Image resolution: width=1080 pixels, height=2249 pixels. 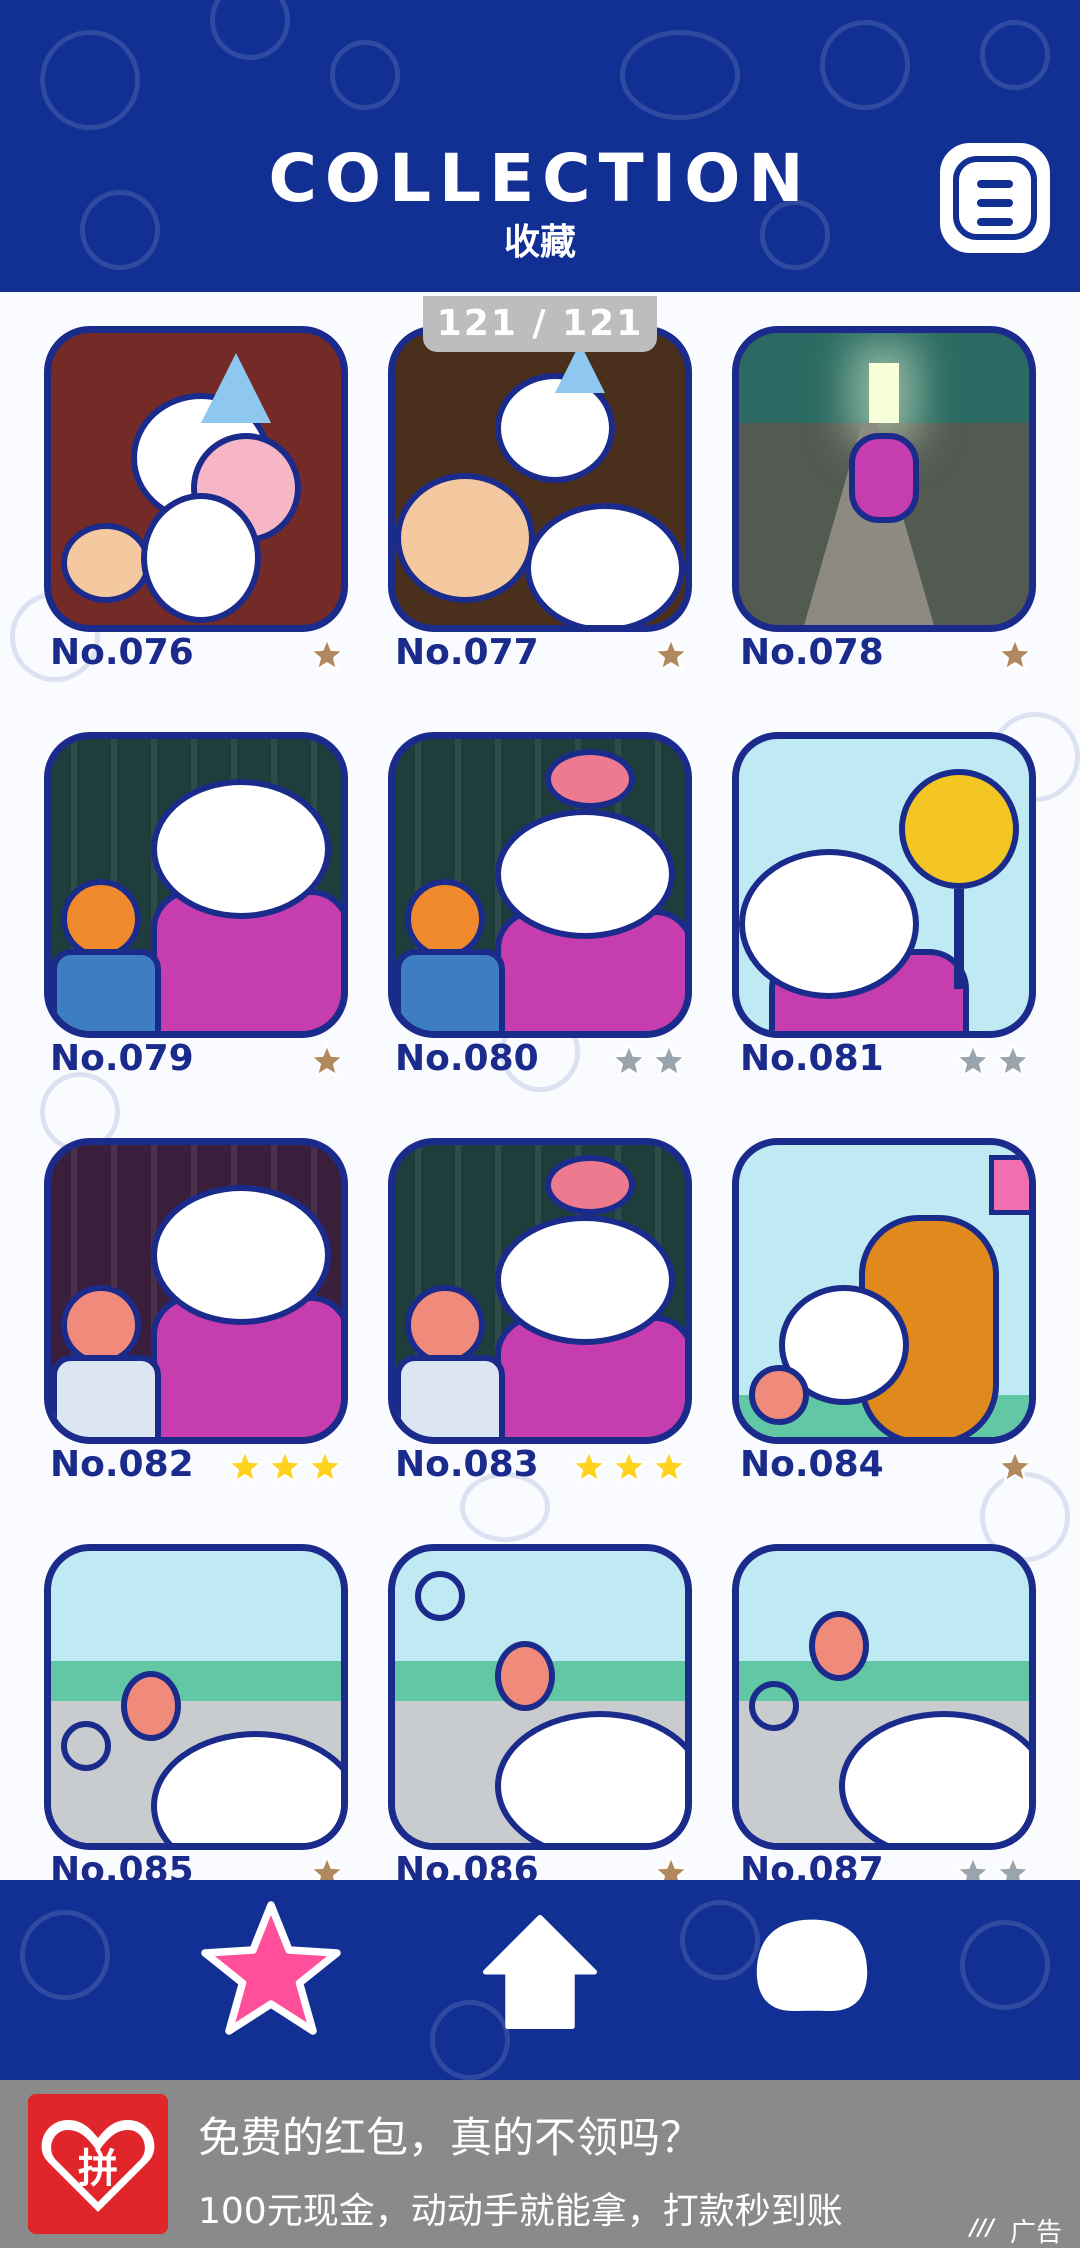 I want to click on monkey-bike-crash-illustration, so click(x=540, y=1697).